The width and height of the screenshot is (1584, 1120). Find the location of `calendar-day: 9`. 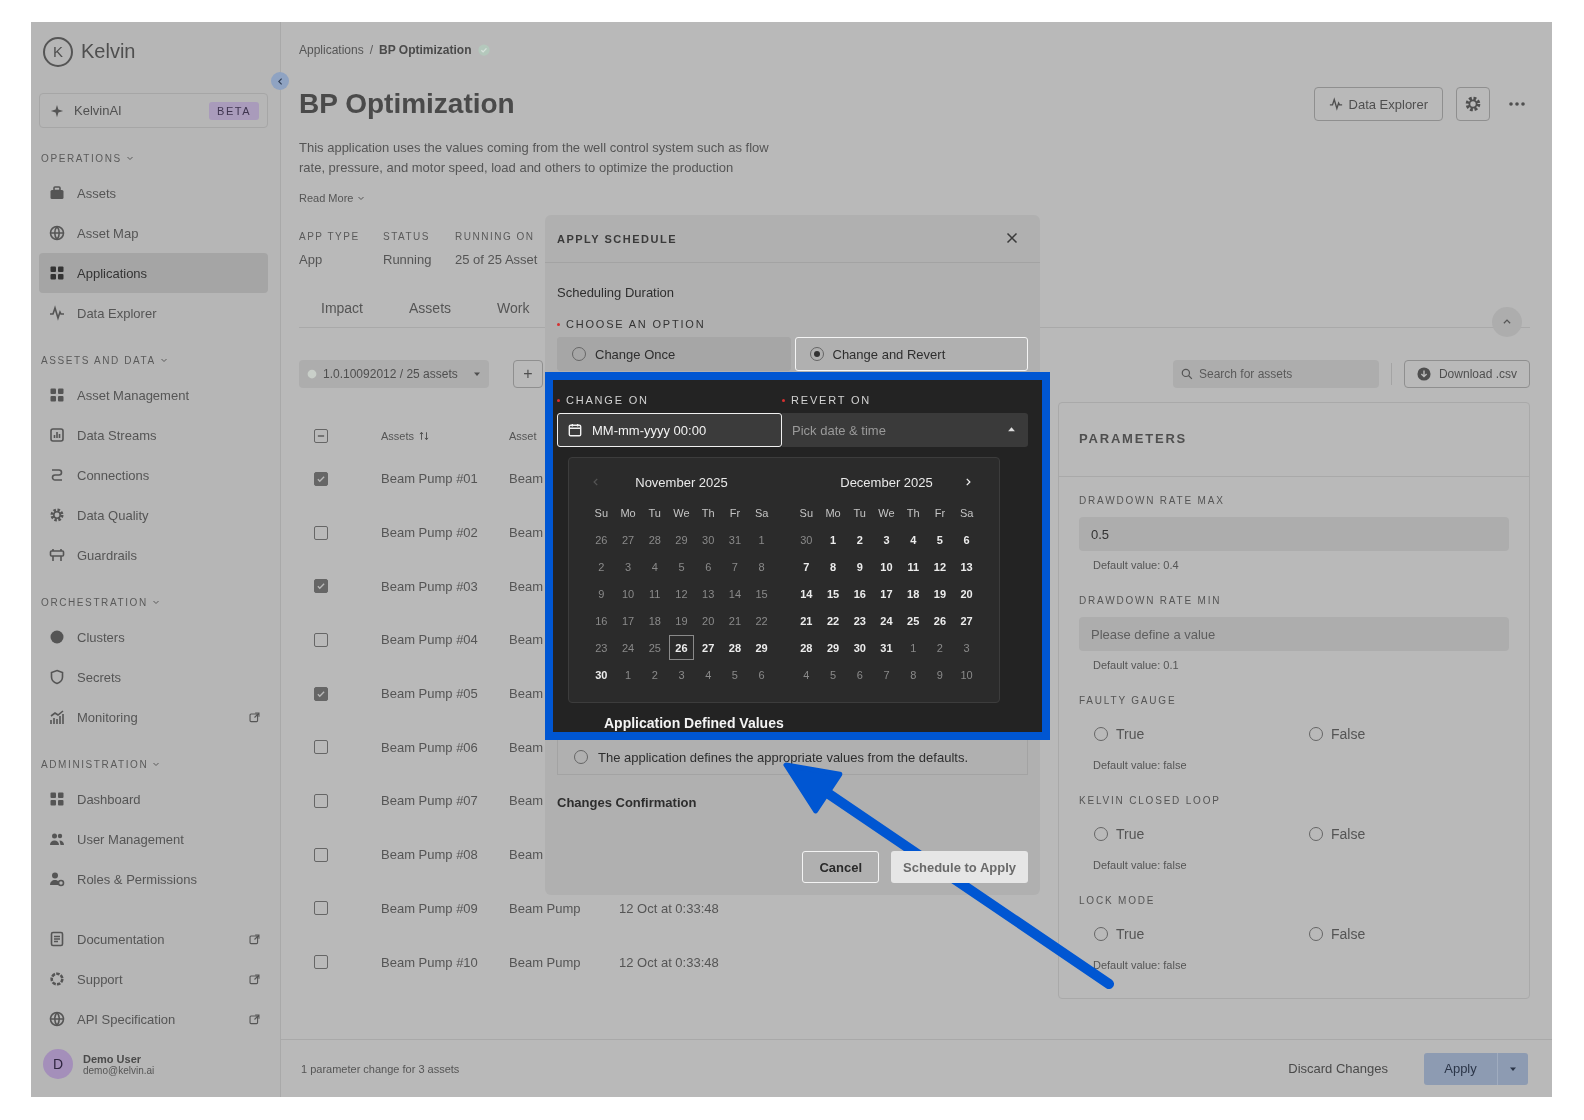

calendar-day: 9 is located at coordinates (860, 566).